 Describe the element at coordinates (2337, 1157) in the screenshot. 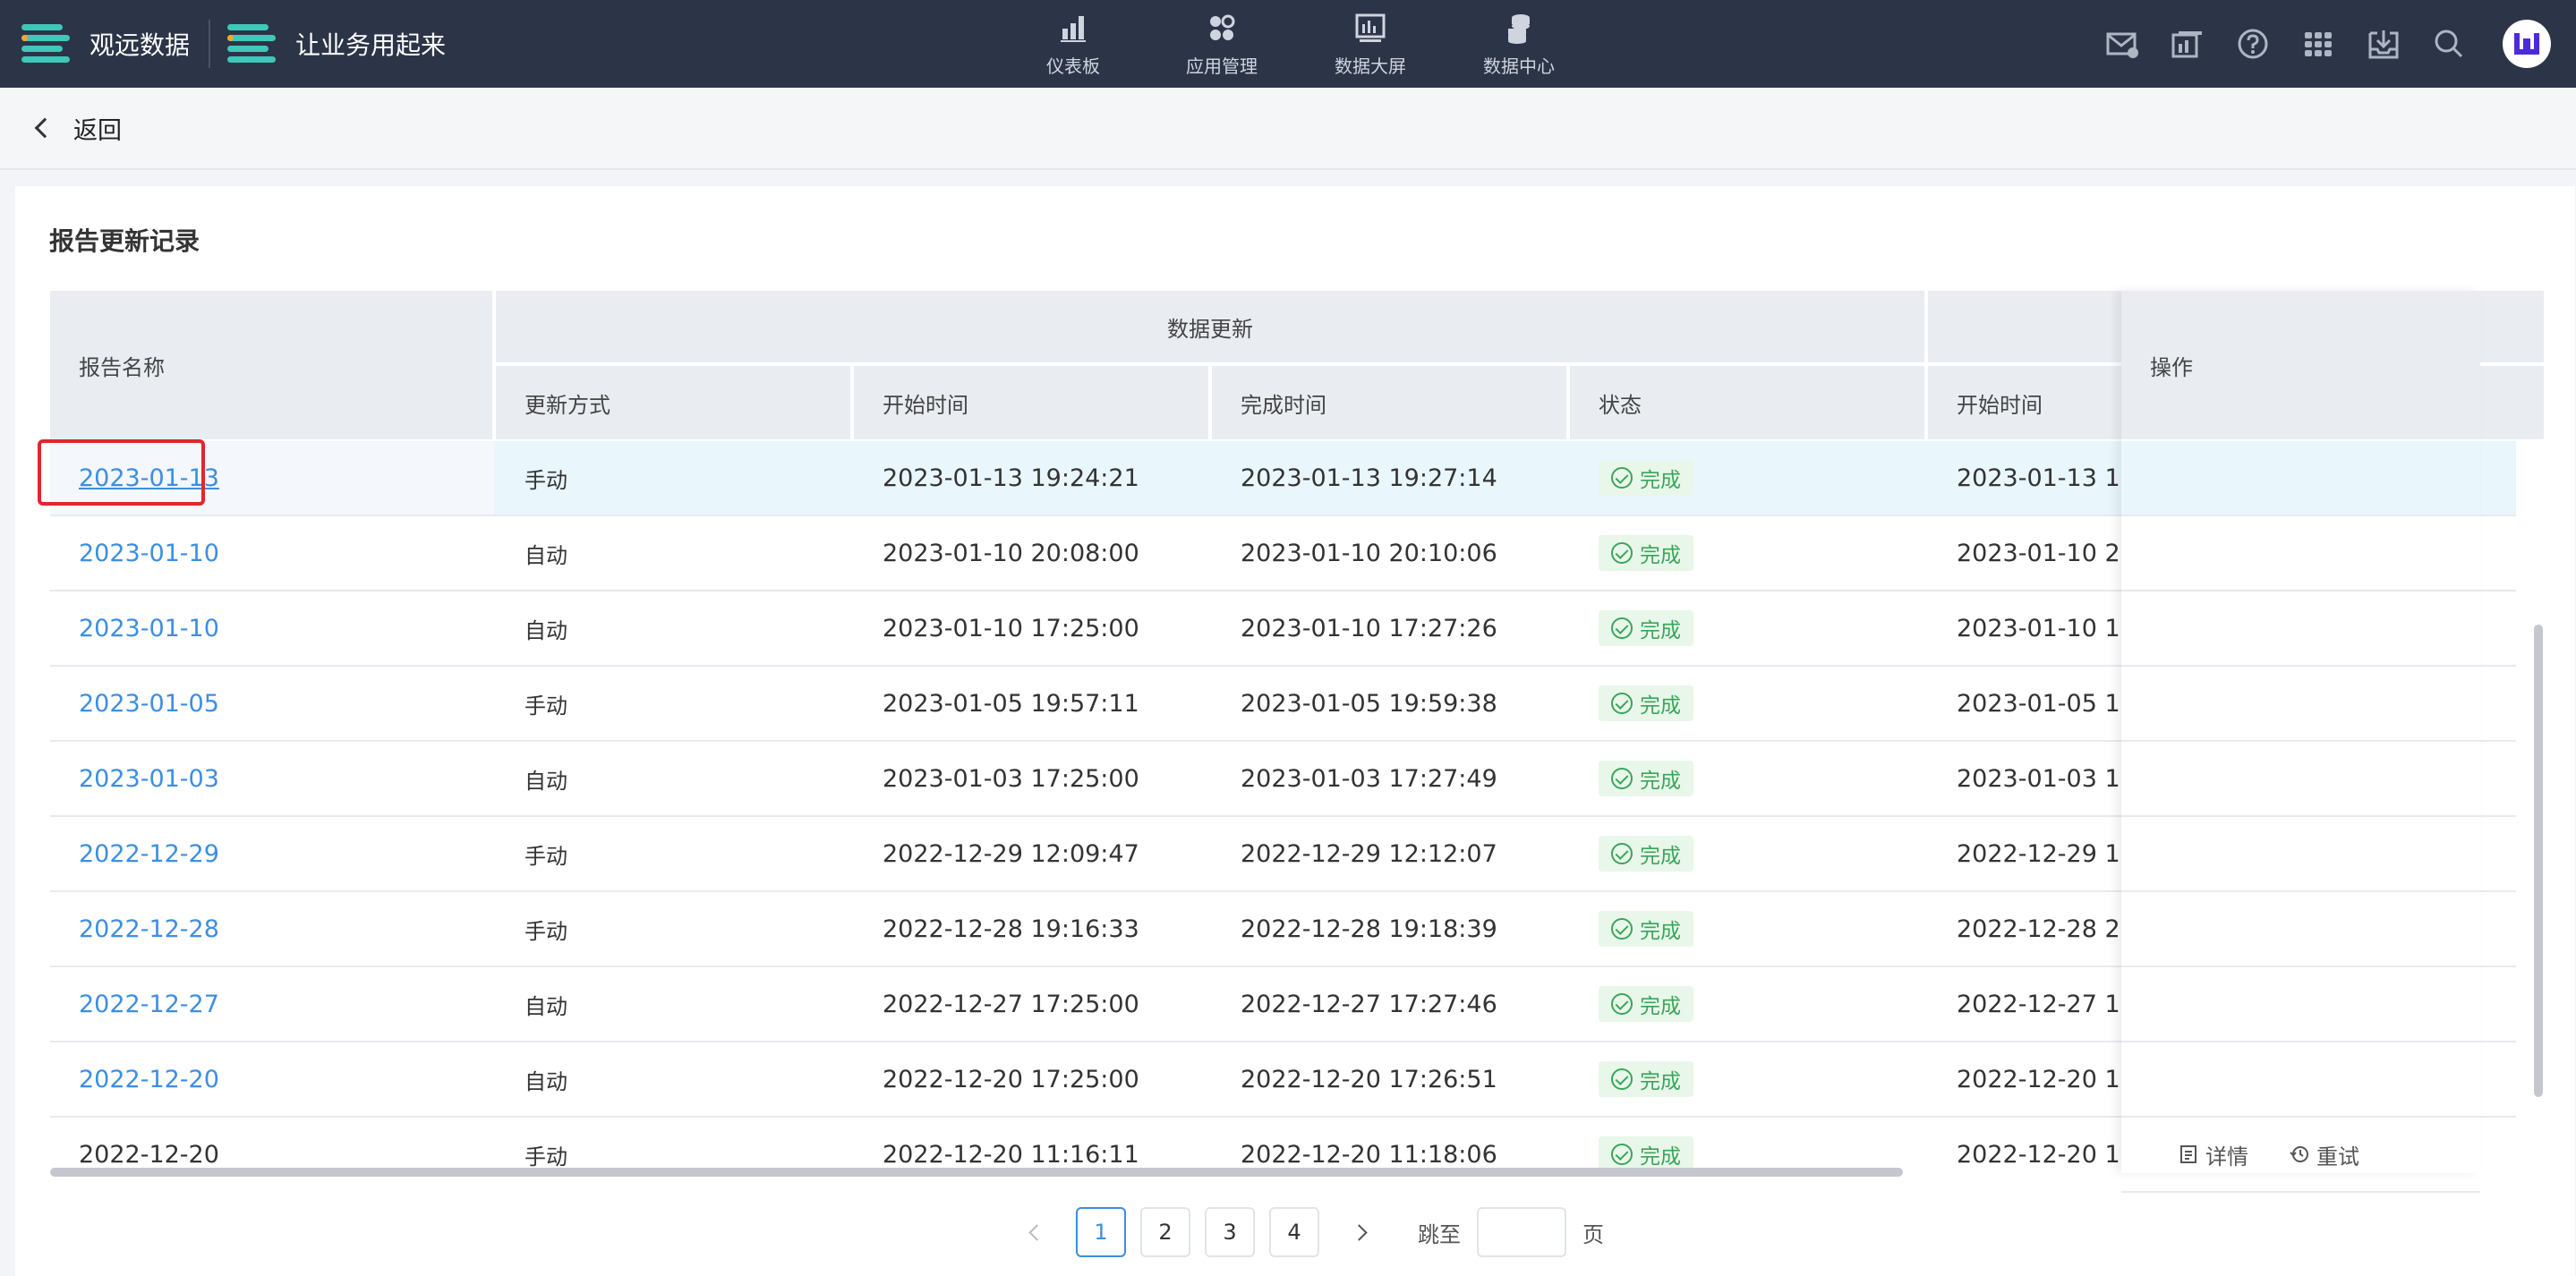

I see `retry-label: 重试` at that location.